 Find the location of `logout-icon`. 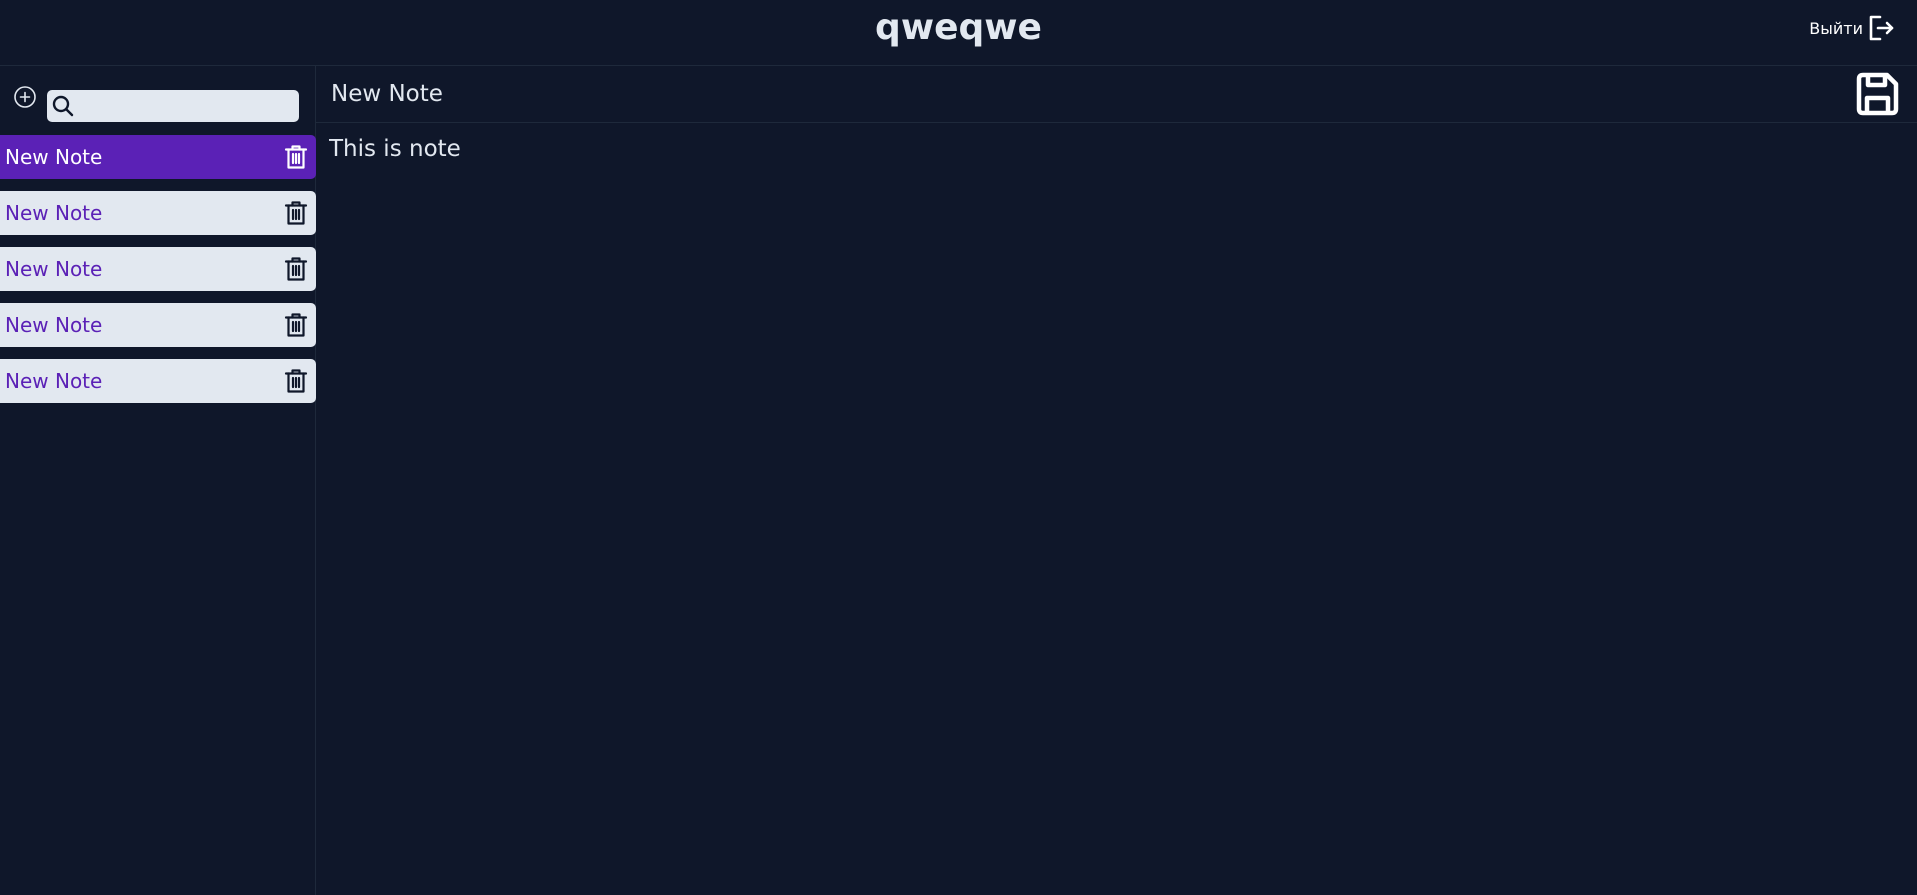

logout-icon is located at coordinates (1881, 28).